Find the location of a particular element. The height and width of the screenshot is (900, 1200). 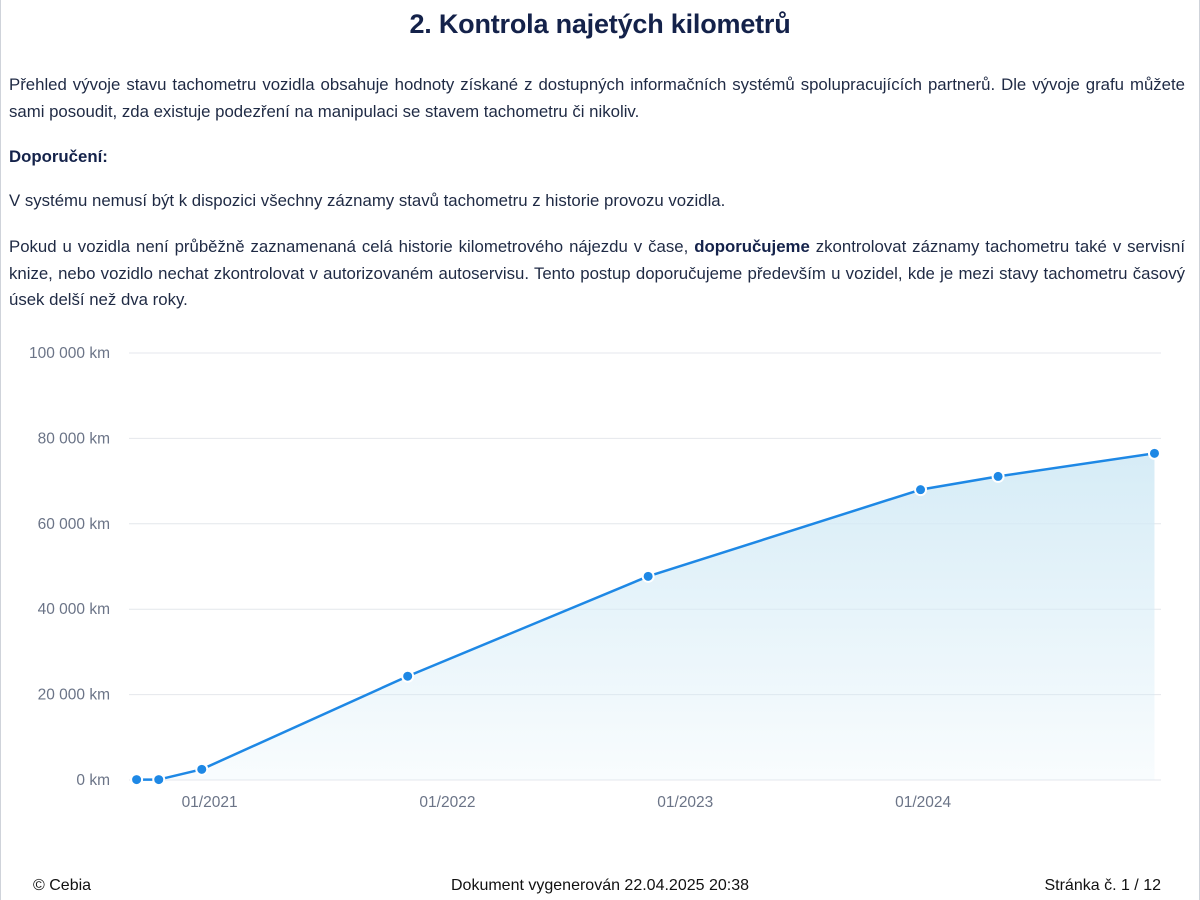

footer-generated-date: Dokument vygenerován 22.04.2025 20:38 is located at coordinates (600, 885).